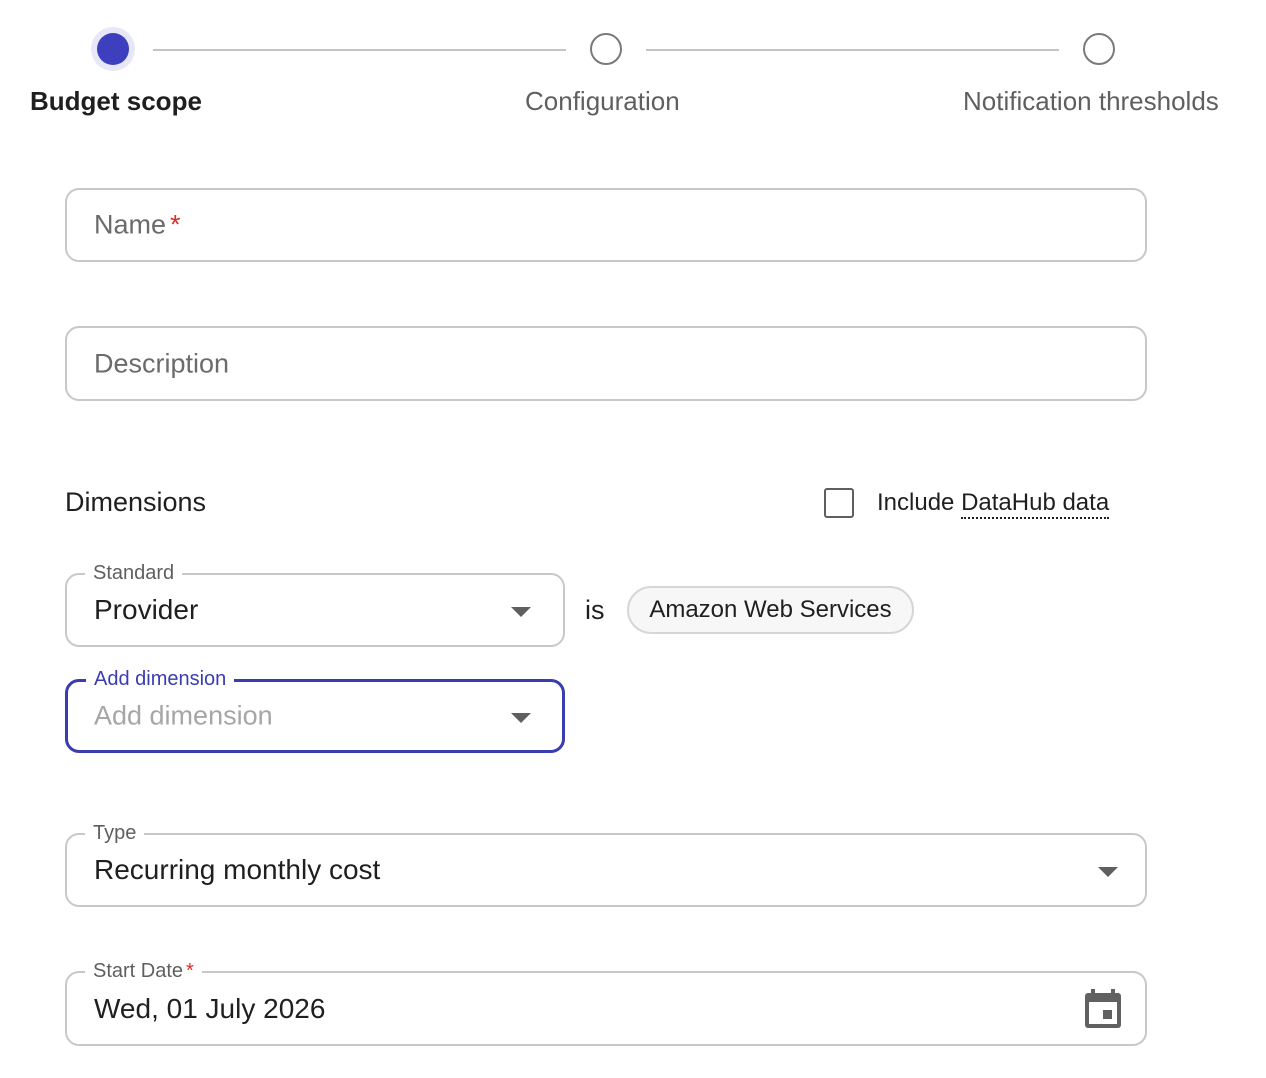  I want to click on type-select: Type Recurring monthly cost, so click(606, 864).